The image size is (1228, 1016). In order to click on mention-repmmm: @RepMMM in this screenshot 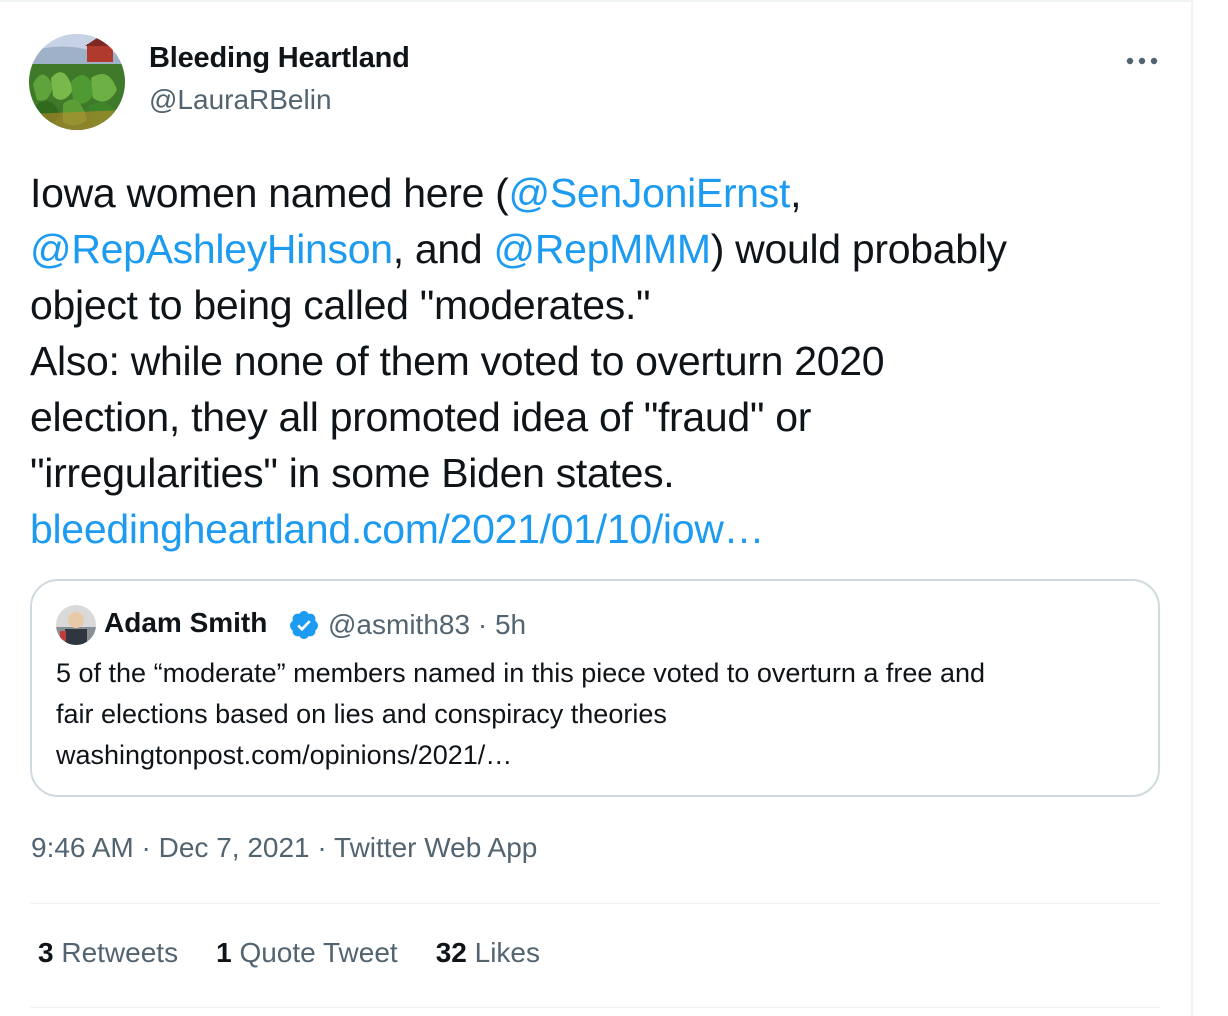, I will do `click(603, 249)`.